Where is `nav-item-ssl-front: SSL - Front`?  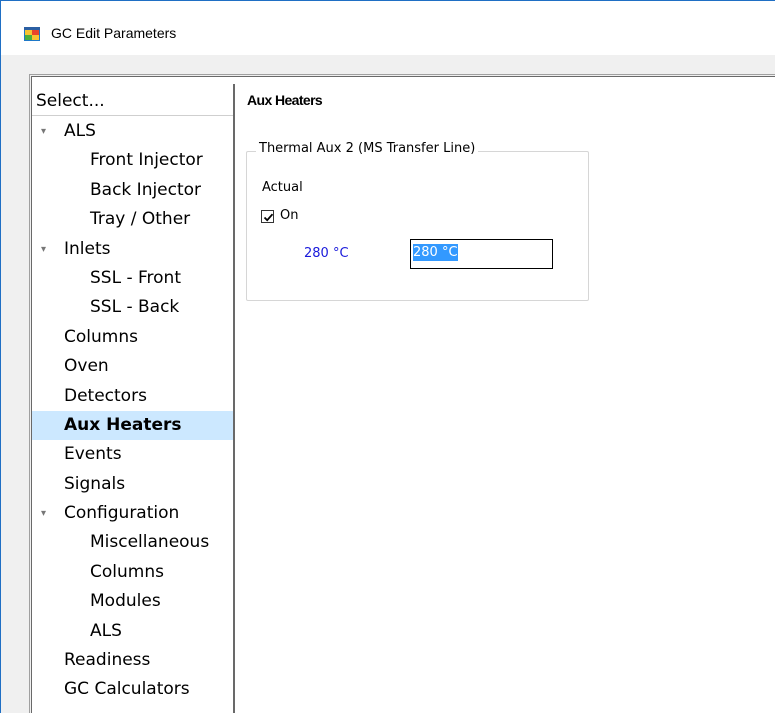 nav-item-ssl-front: SSL - Front is located at coordinates (132, 278).